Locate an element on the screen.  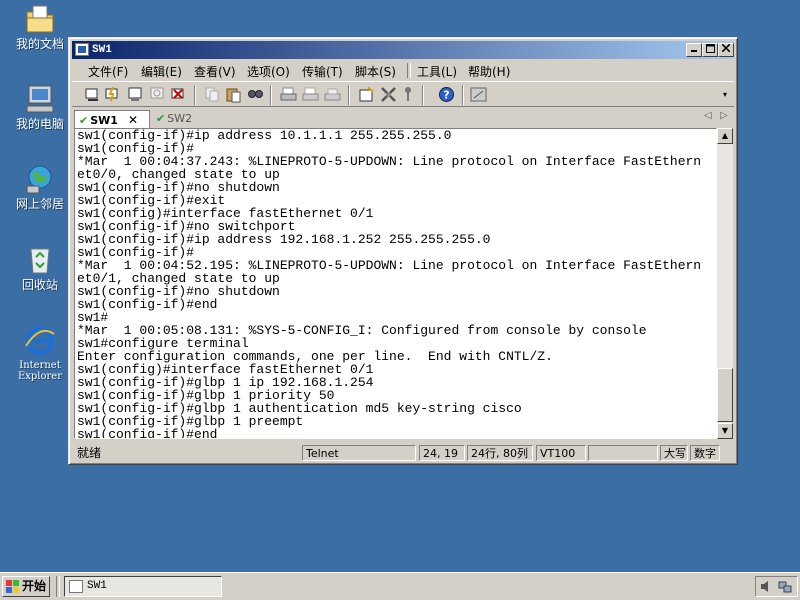
map-keys-icon is located at coordinates (478, 94).